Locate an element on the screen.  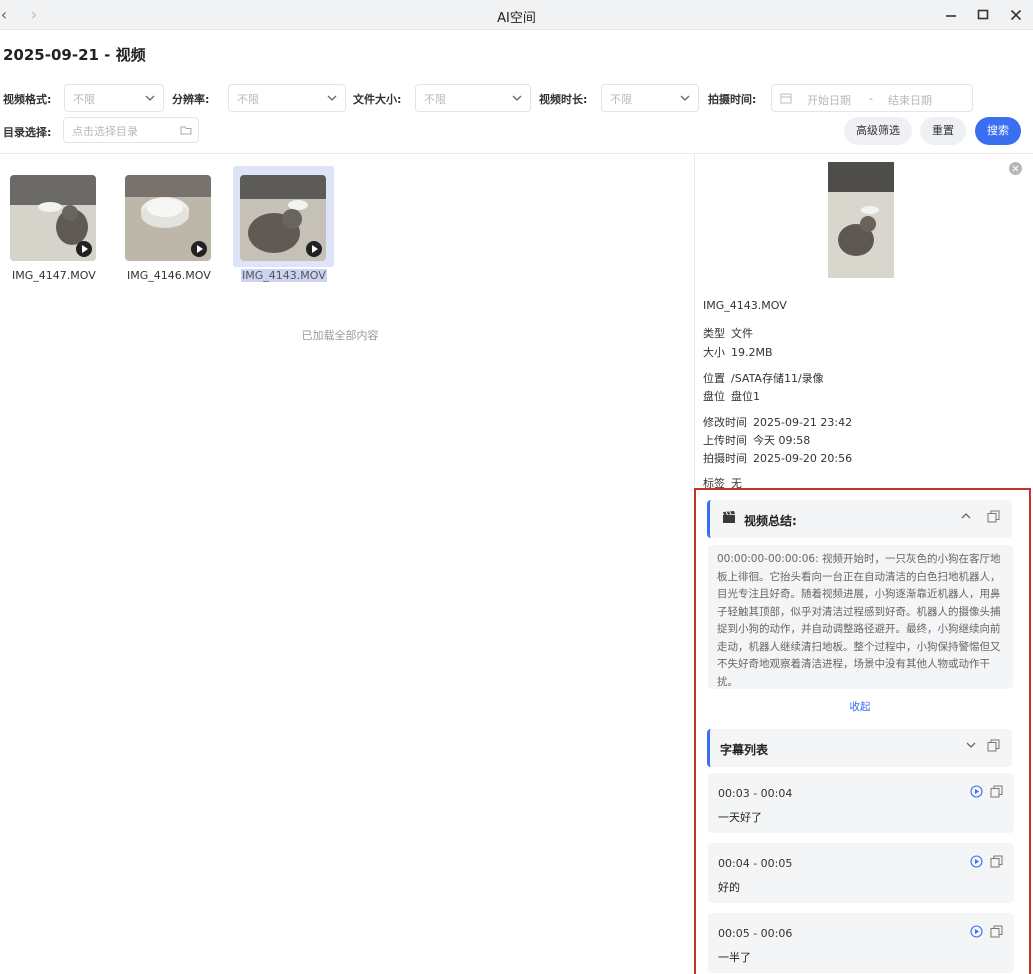
format-select: 不限 is located at coordinates (114, 98).